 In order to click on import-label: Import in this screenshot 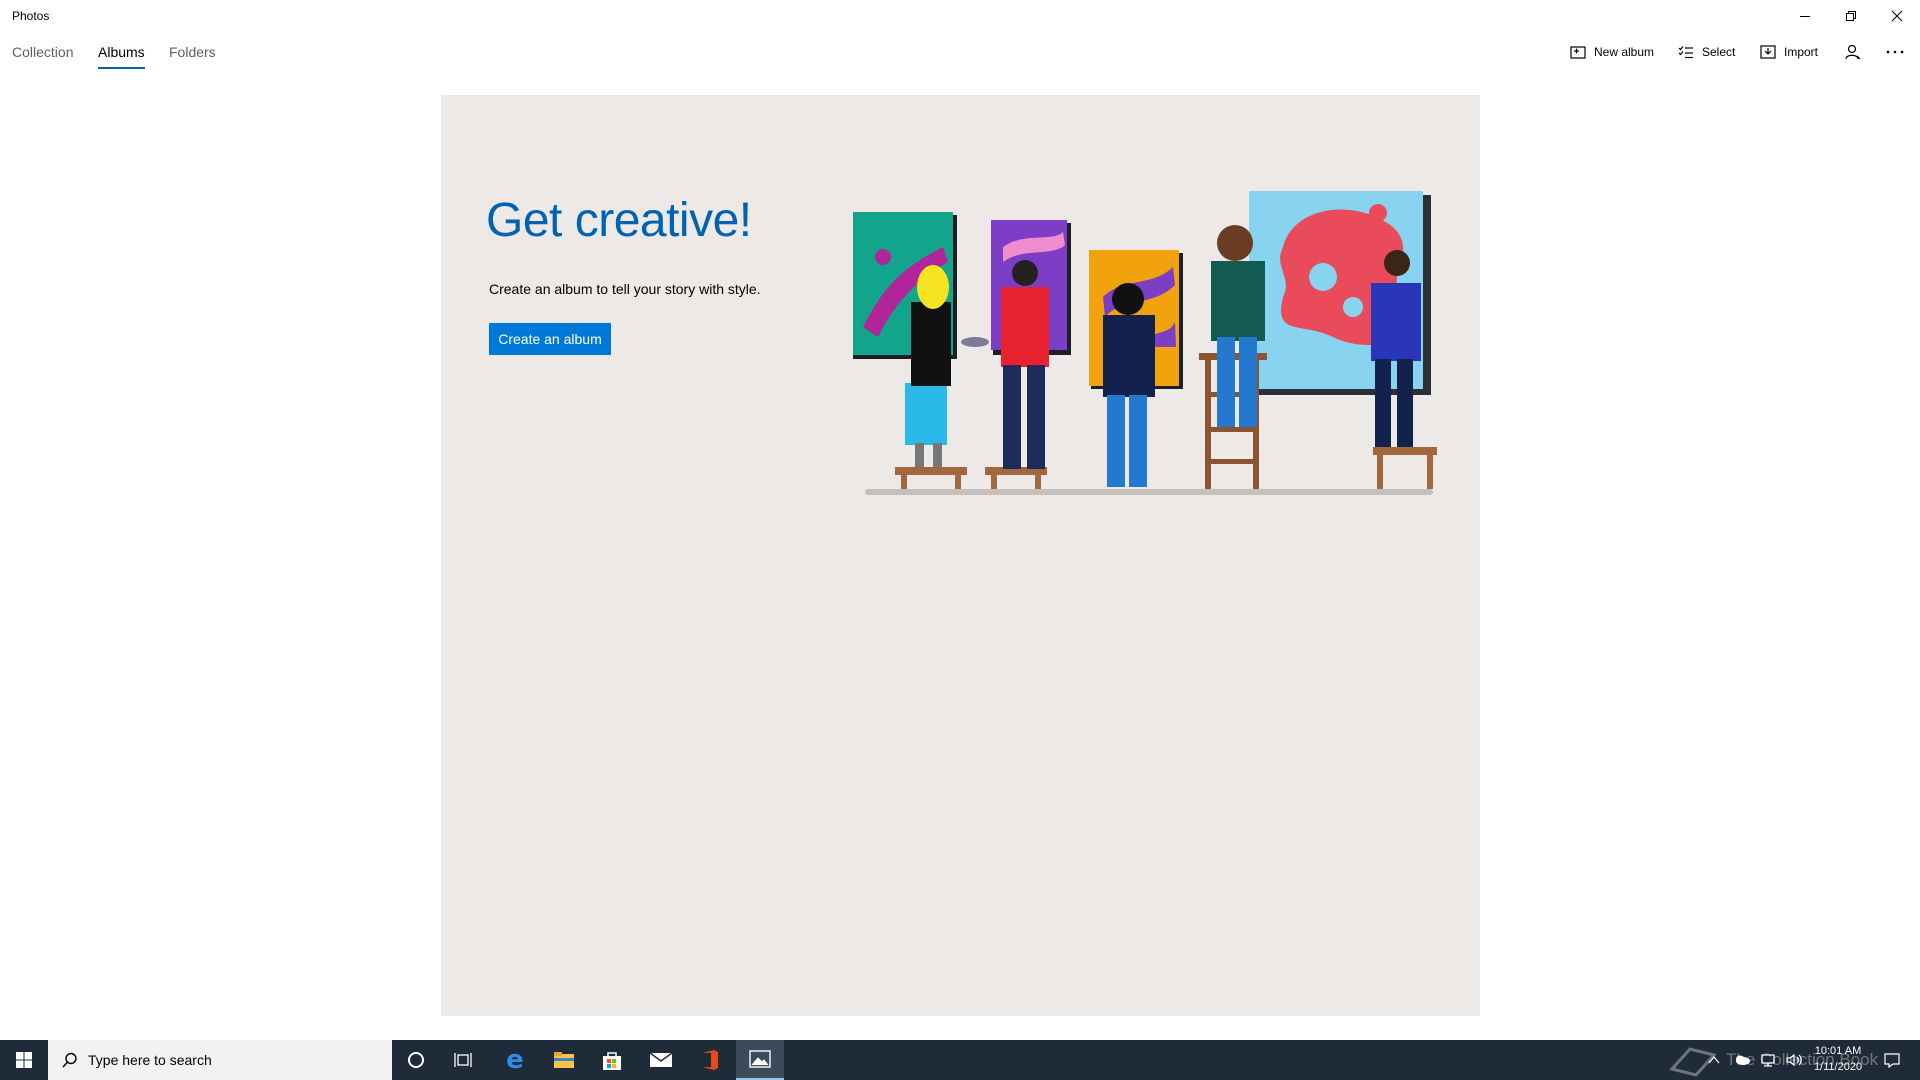, I will do `click(1801, 52)`.